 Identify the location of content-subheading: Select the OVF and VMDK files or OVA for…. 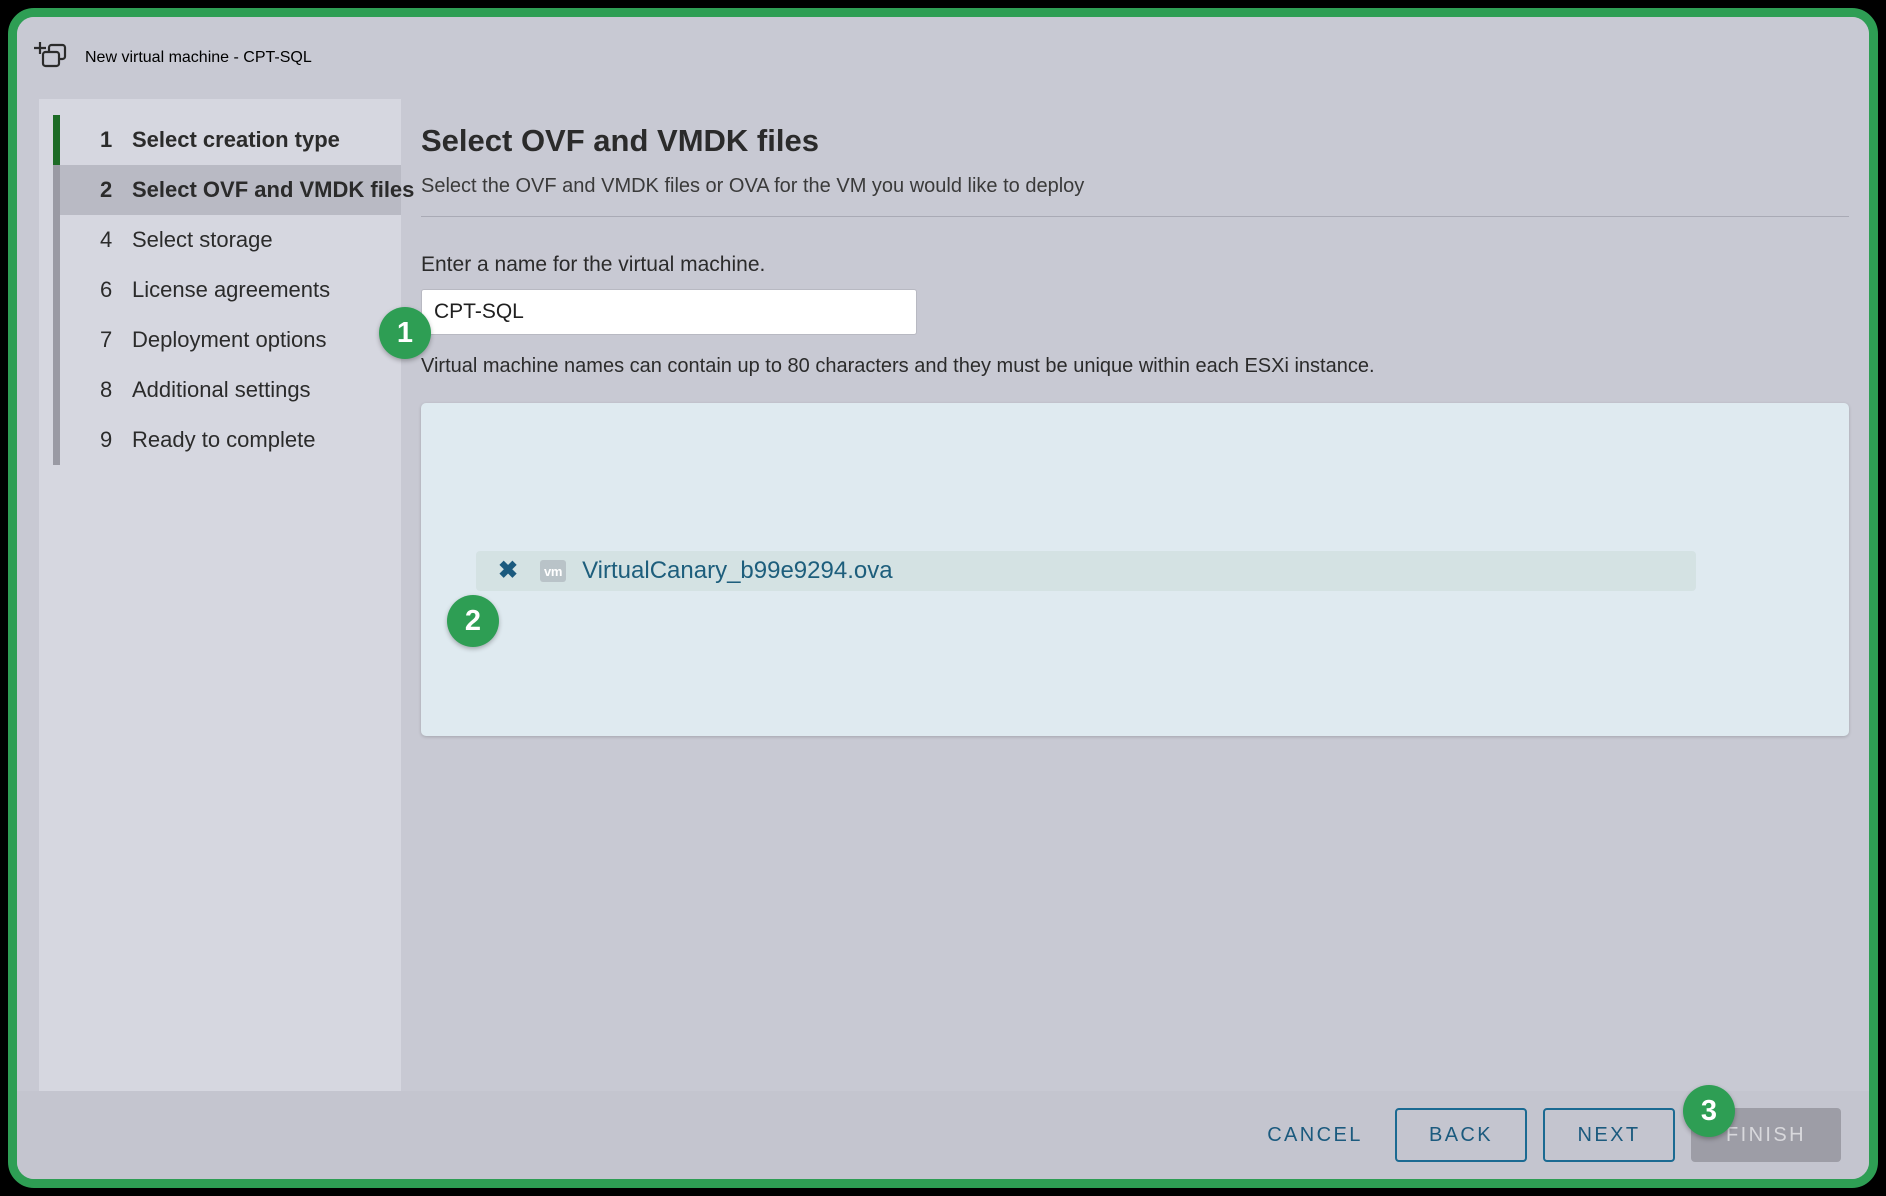
(1135, 196).